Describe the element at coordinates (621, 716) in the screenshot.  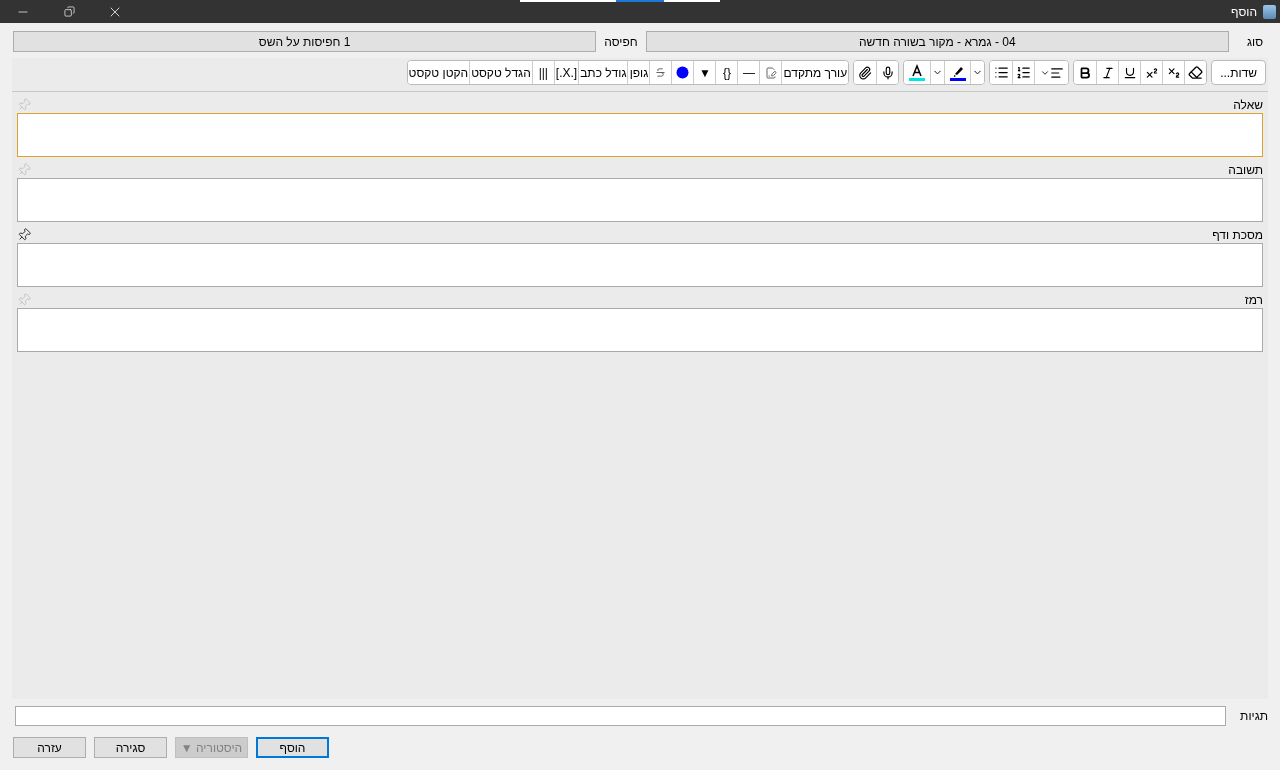
I see `tags-field` at that location.